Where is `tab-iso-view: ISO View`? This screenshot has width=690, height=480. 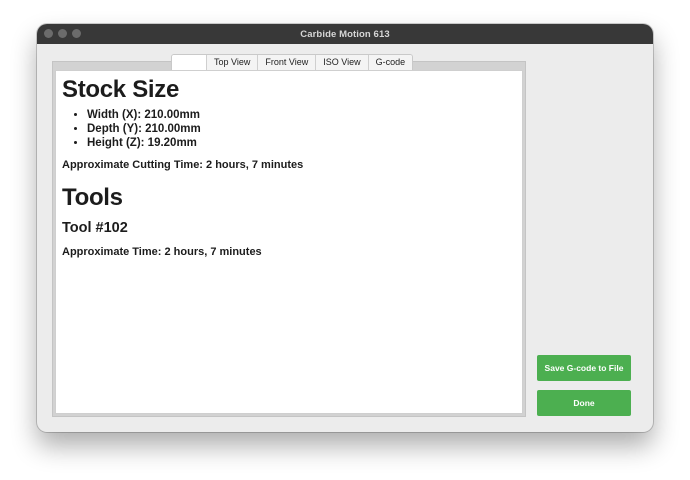 tab-iso-view: ISO View is located at coordinates (341, 62).